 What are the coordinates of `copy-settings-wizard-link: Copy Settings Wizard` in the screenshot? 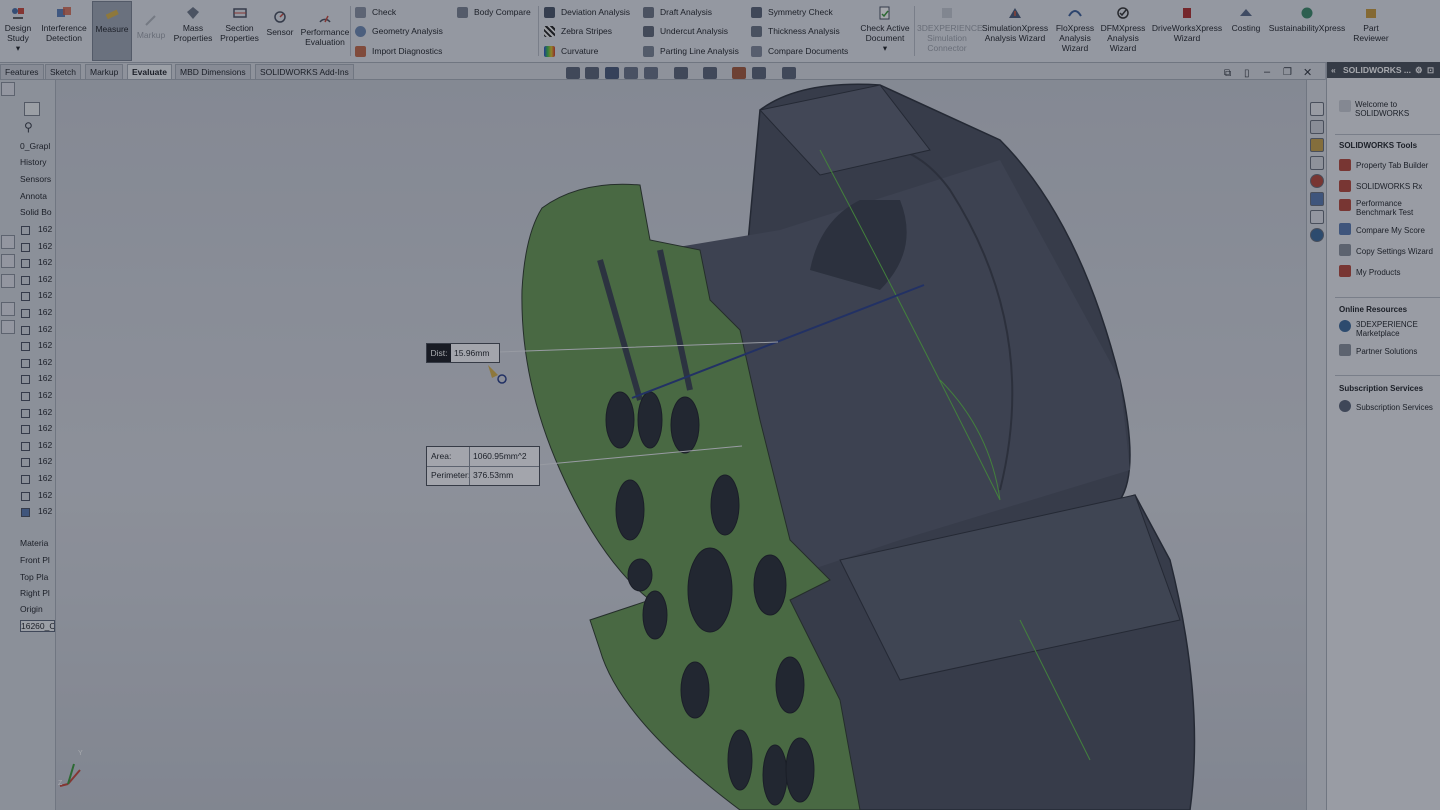 It's located at (1394, 251).